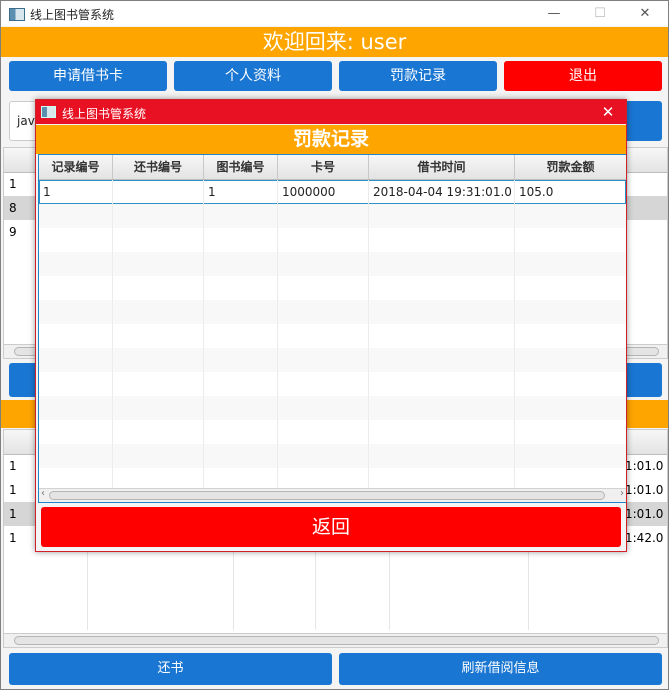  What do you see at coordinates (570, 167) in the screenshot?
I see `column-header-fine-amount: 罚款金额` at bounding box center [570, 167].